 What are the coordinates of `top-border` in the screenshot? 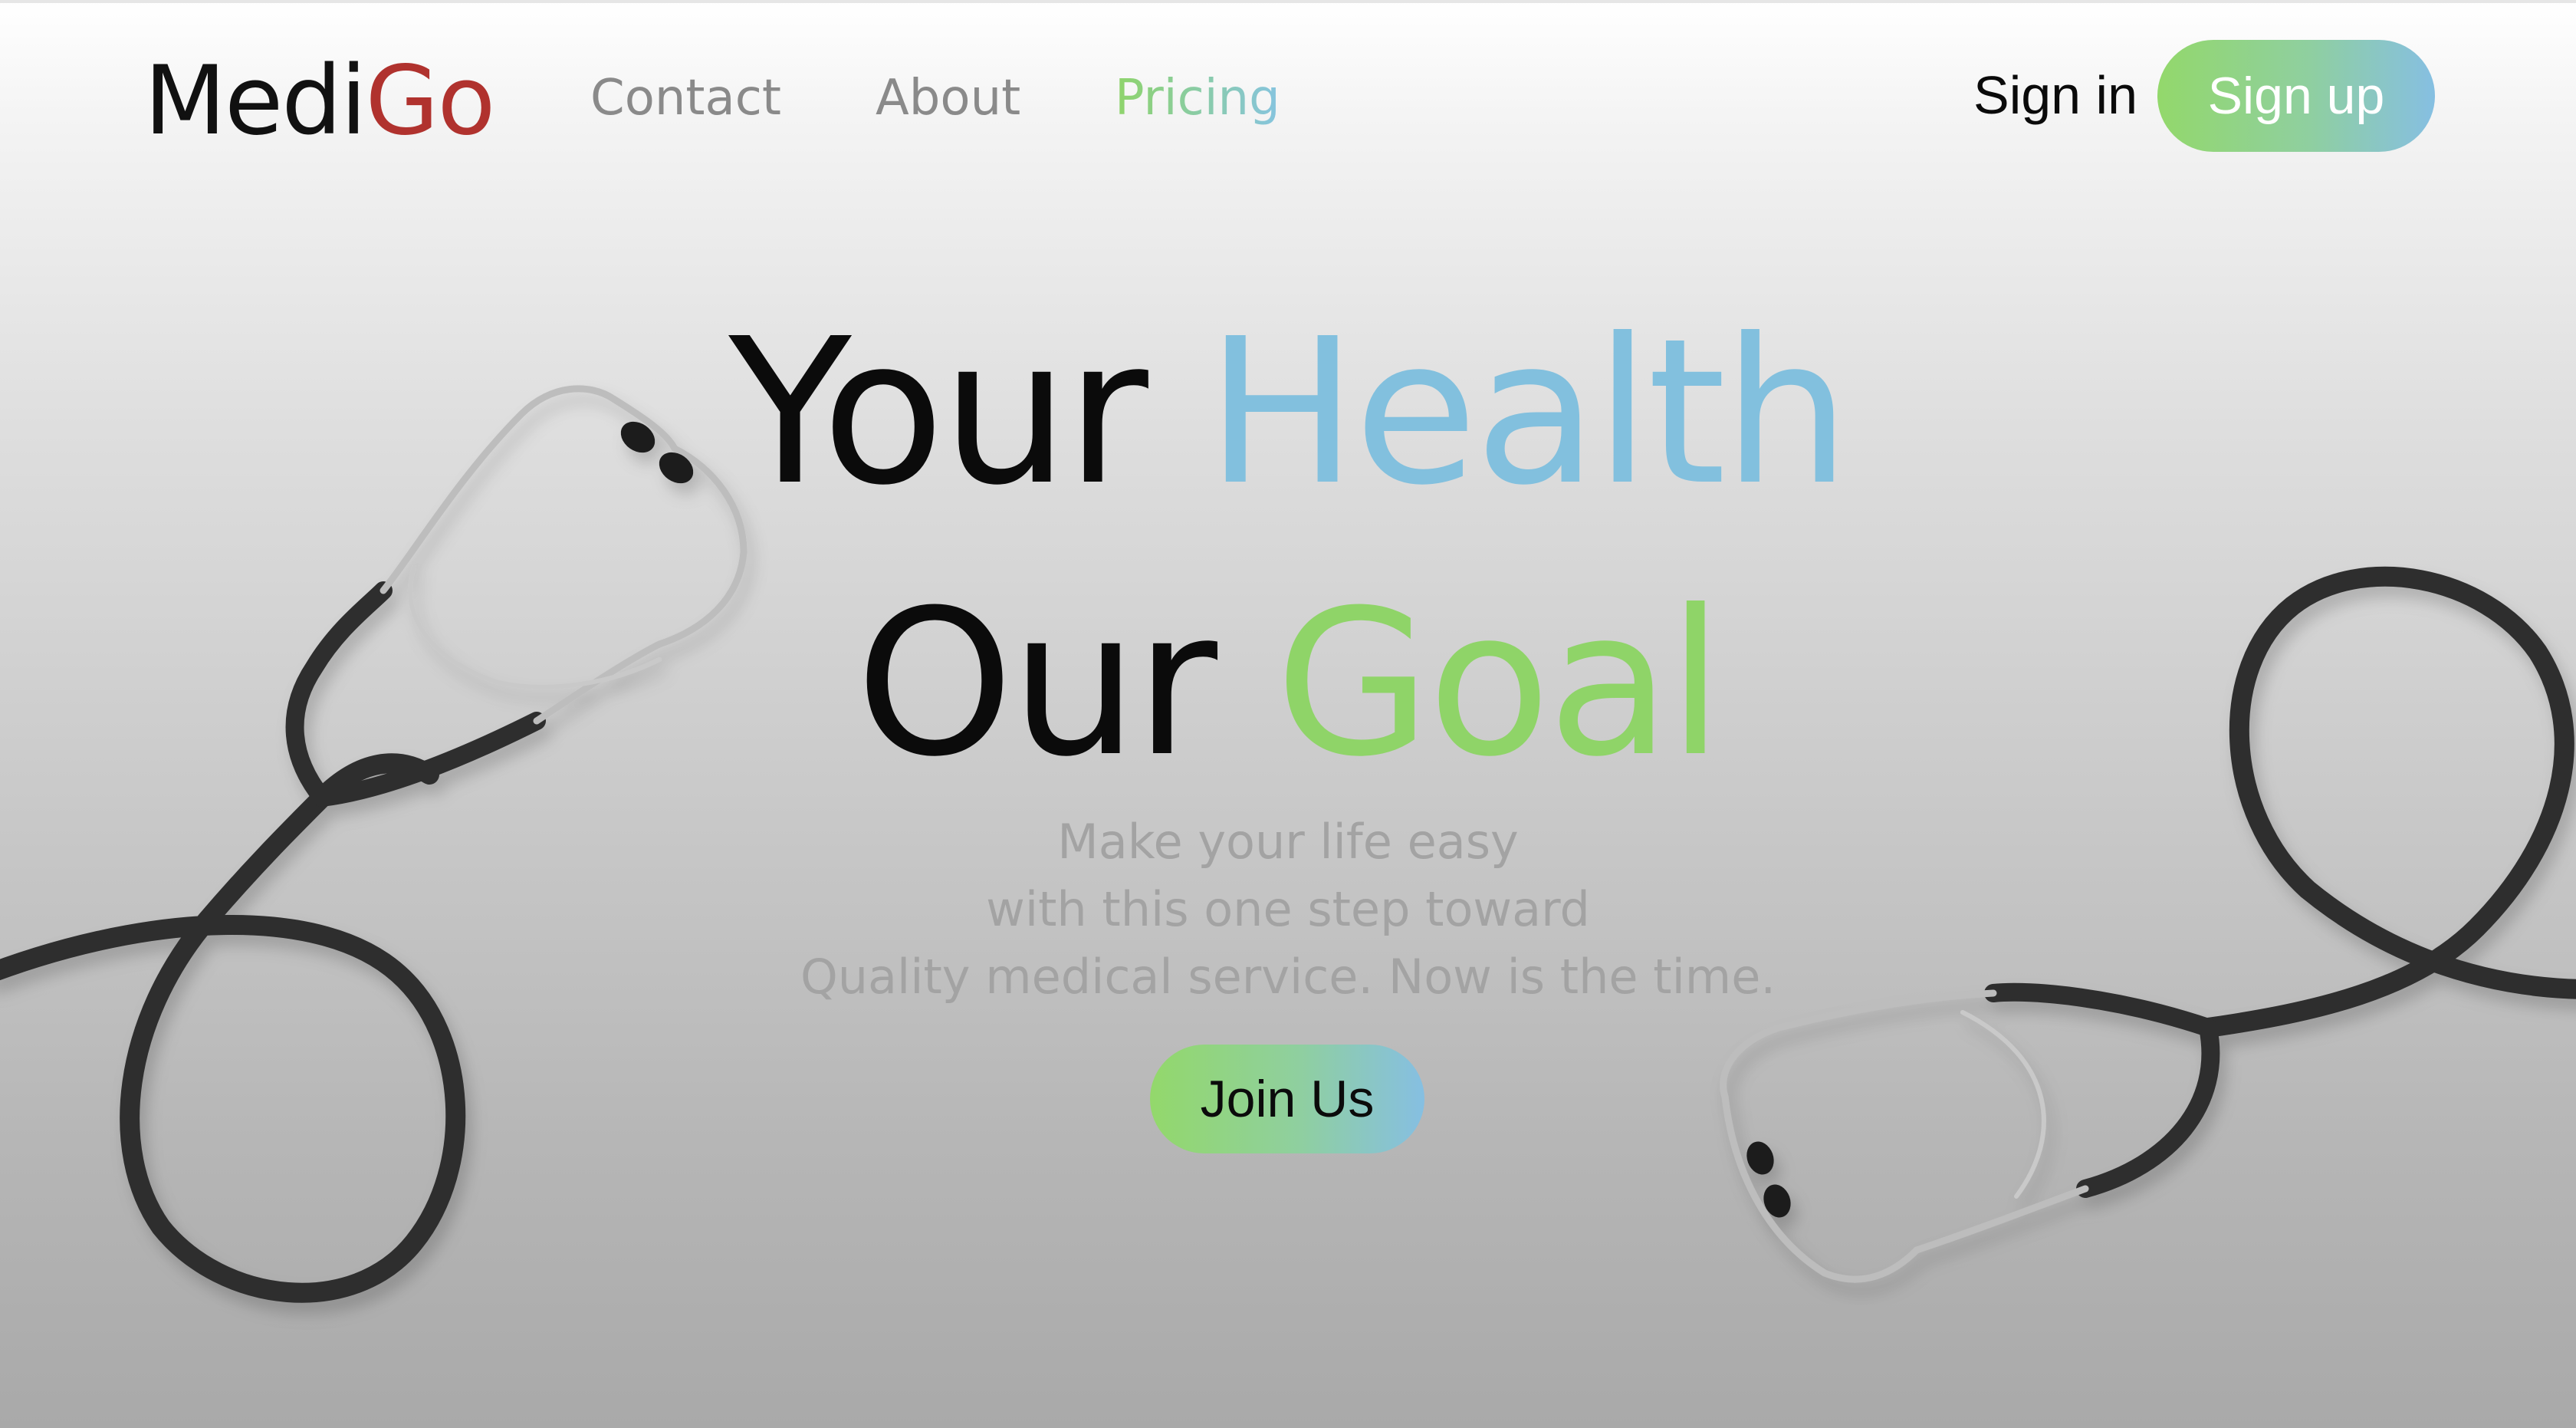 It's located at (1288, 1).